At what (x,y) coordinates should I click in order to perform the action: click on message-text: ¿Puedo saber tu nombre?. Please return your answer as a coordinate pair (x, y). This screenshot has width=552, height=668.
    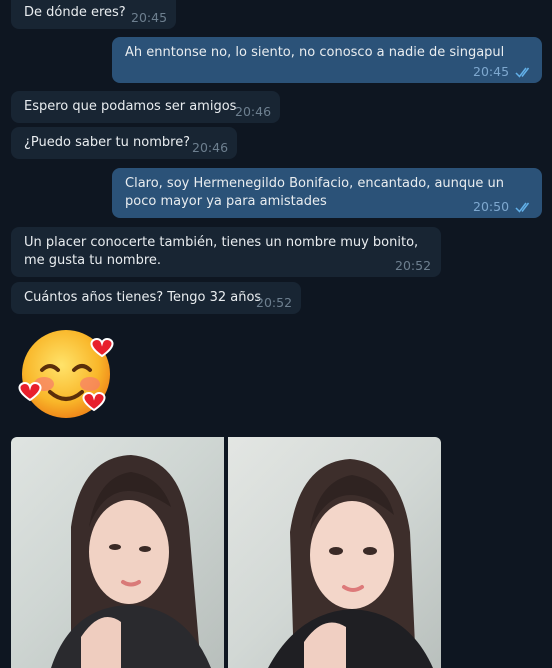
    Looking at the image, I should click on (107, 142).